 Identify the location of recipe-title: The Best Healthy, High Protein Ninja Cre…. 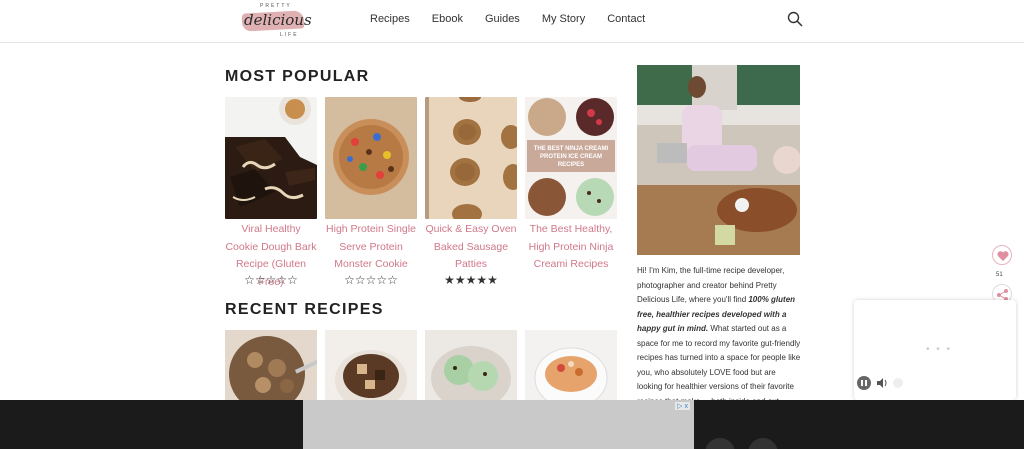
(571, 247).